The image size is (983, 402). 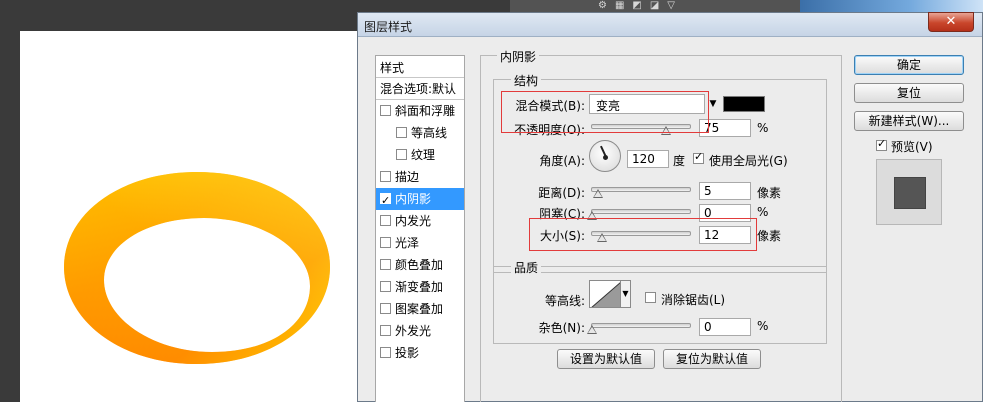 I want to click on style-item: 渐变叠加, so click(x=420, y=287).